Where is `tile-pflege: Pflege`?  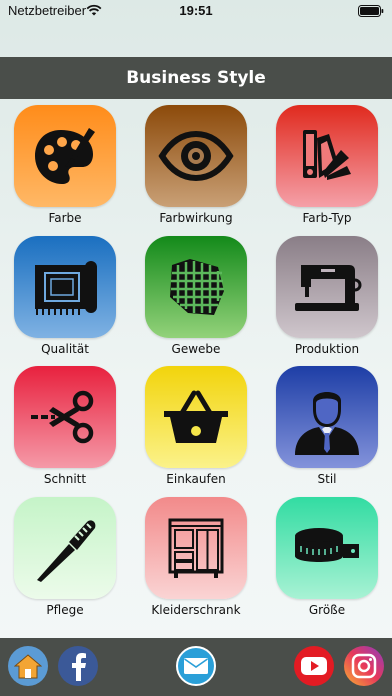
tile-pflege: Pflege is located at coordinates (65, 557).